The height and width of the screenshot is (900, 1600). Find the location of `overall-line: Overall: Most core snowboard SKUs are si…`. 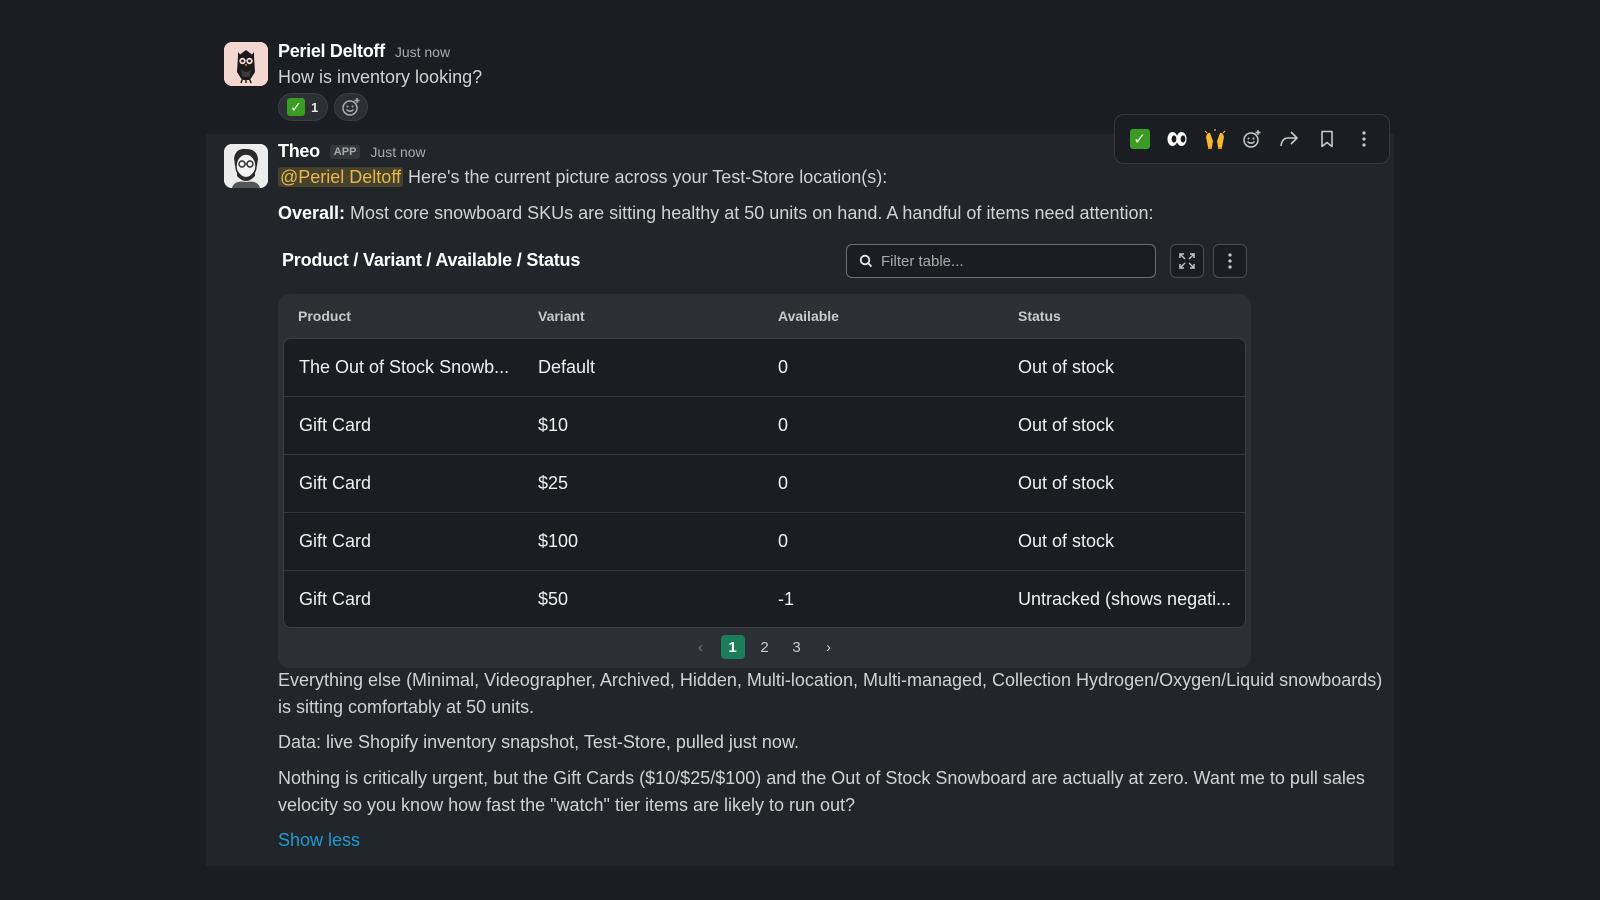

overall-line: Overall: Most core snowboard SKUs are si… is located at coordinates (716, 213).